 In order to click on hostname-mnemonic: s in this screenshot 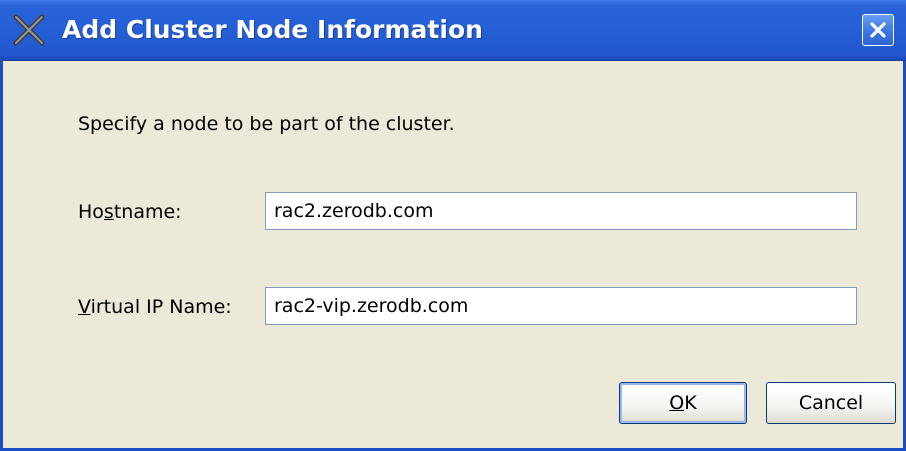, I will do `click(108, 212)`.